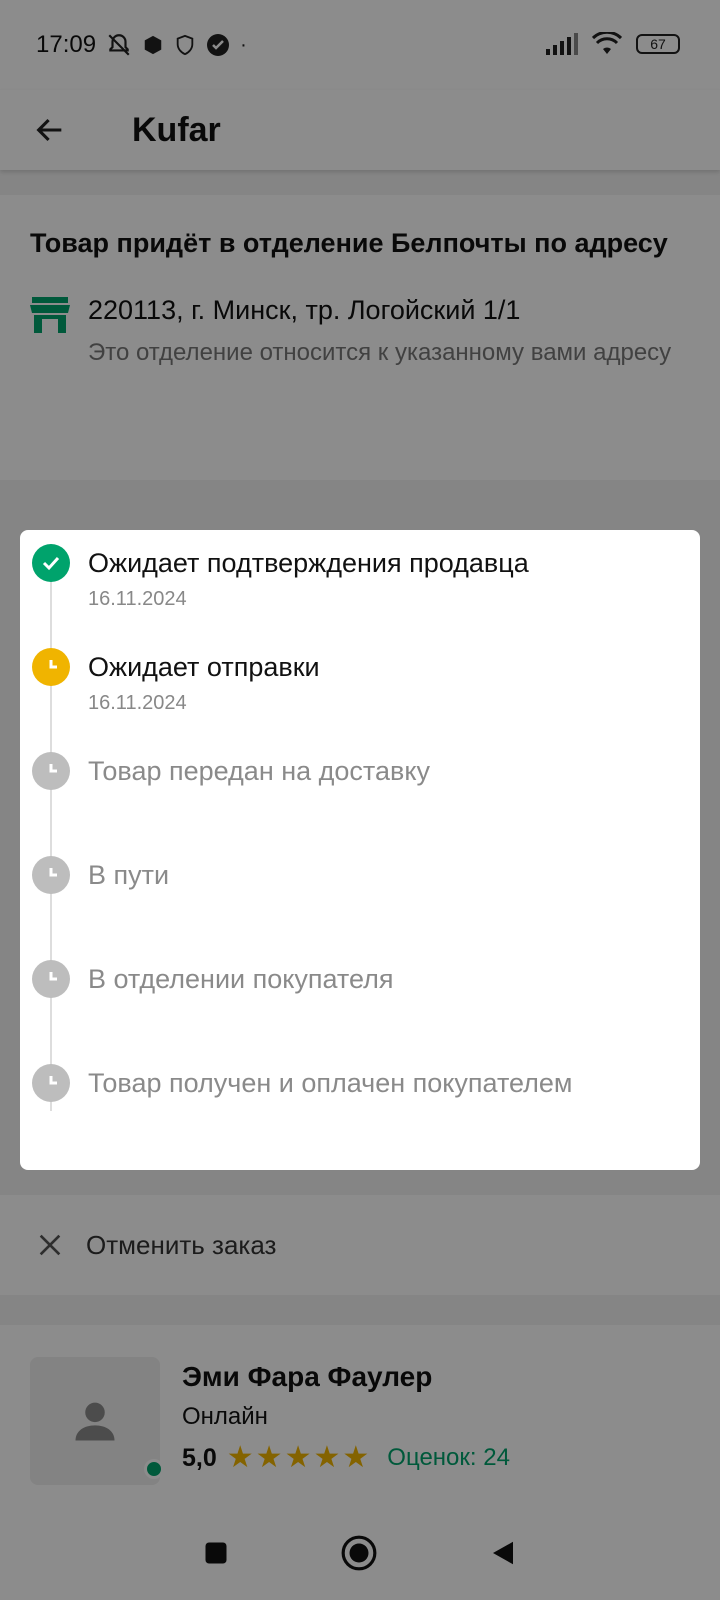  What do you see at coordinates (129, 875) in the screenshot?
I see `step-label: В пути` at bounding box center [129, 875].